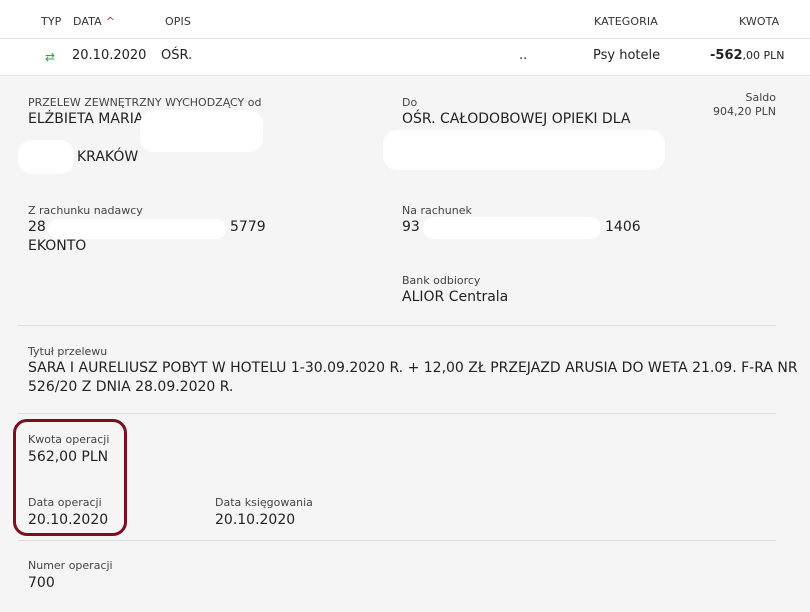 The image size is (810, 612). Describe the element at coordinates (441, 280) in the screenshot. I see `bank-label: Bank odbiorcy` at that location.